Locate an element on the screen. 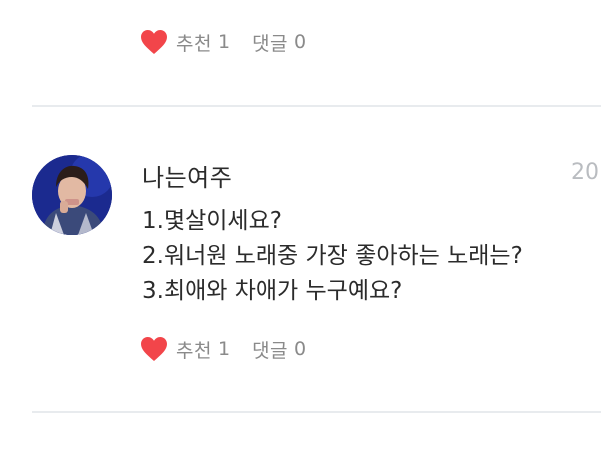  post-actions-previous: 추천 1 댓글 0 is located at coordinates (223, 42).